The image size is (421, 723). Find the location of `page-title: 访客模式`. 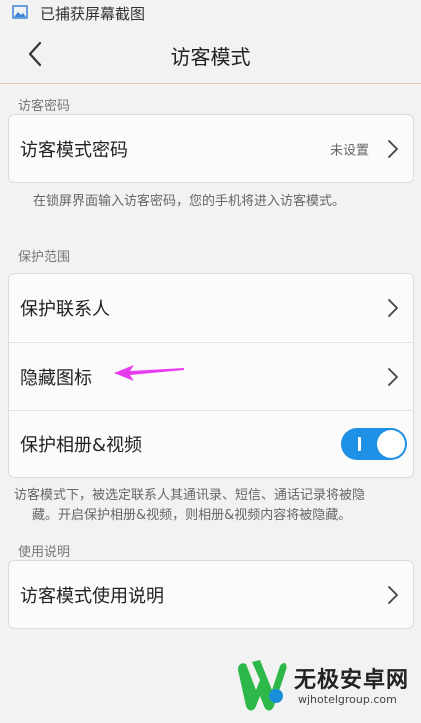

page-title: 访客模式 is located at coordinates (210, 57).